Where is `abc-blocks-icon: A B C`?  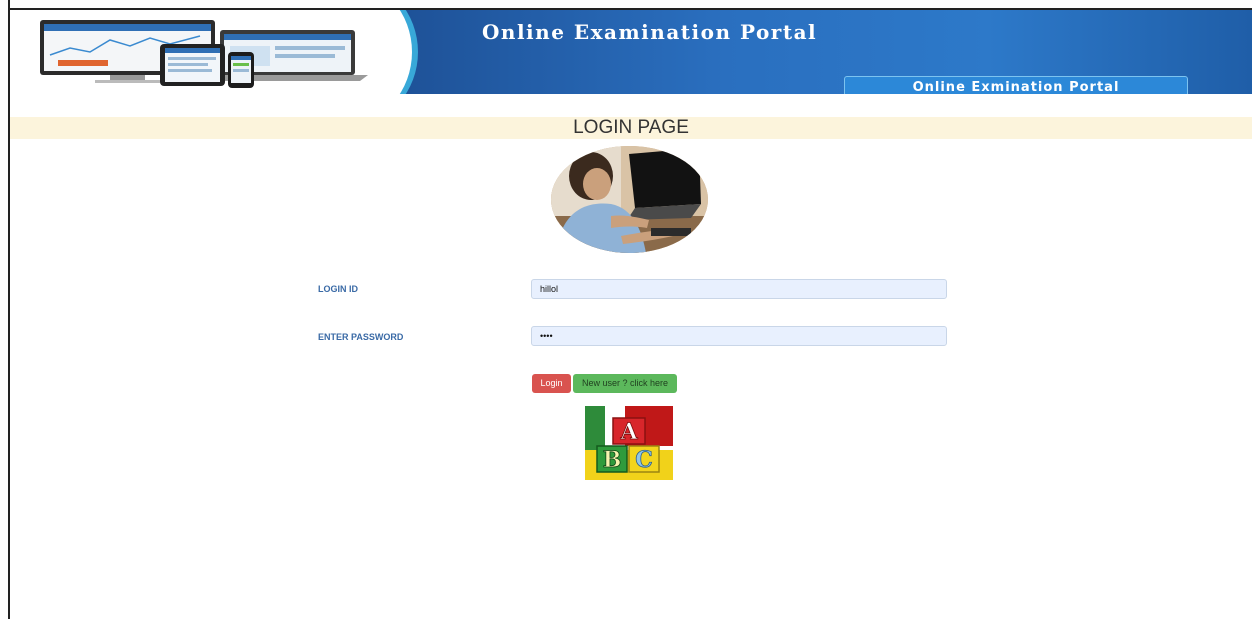 abc-blocks-icon: A B C is located at coordinates (629, 443).